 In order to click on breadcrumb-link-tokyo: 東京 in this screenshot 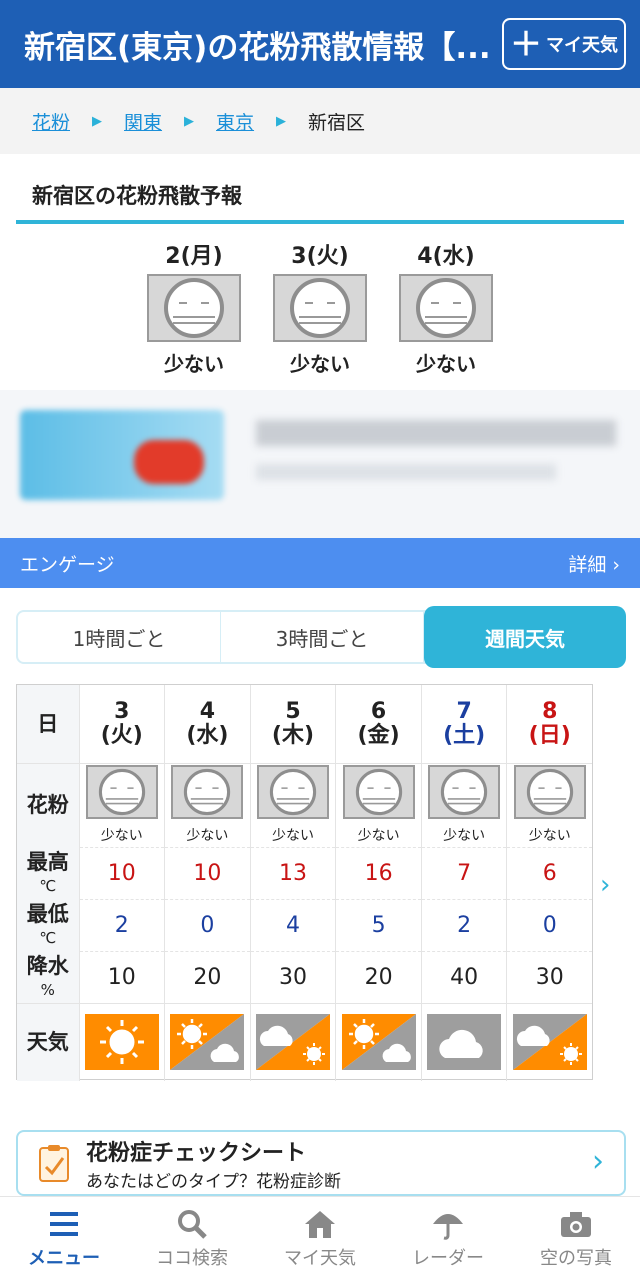, I will do `click(235, 121)`.